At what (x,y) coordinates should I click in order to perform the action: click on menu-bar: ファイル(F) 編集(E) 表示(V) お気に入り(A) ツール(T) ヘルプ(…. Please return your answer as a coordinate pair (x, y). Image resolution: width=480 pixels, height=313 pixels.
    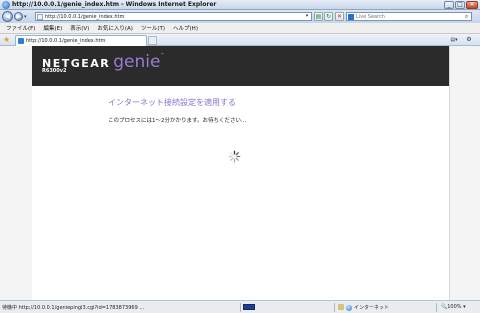
    Looking at the image, I should click on (240, 28).